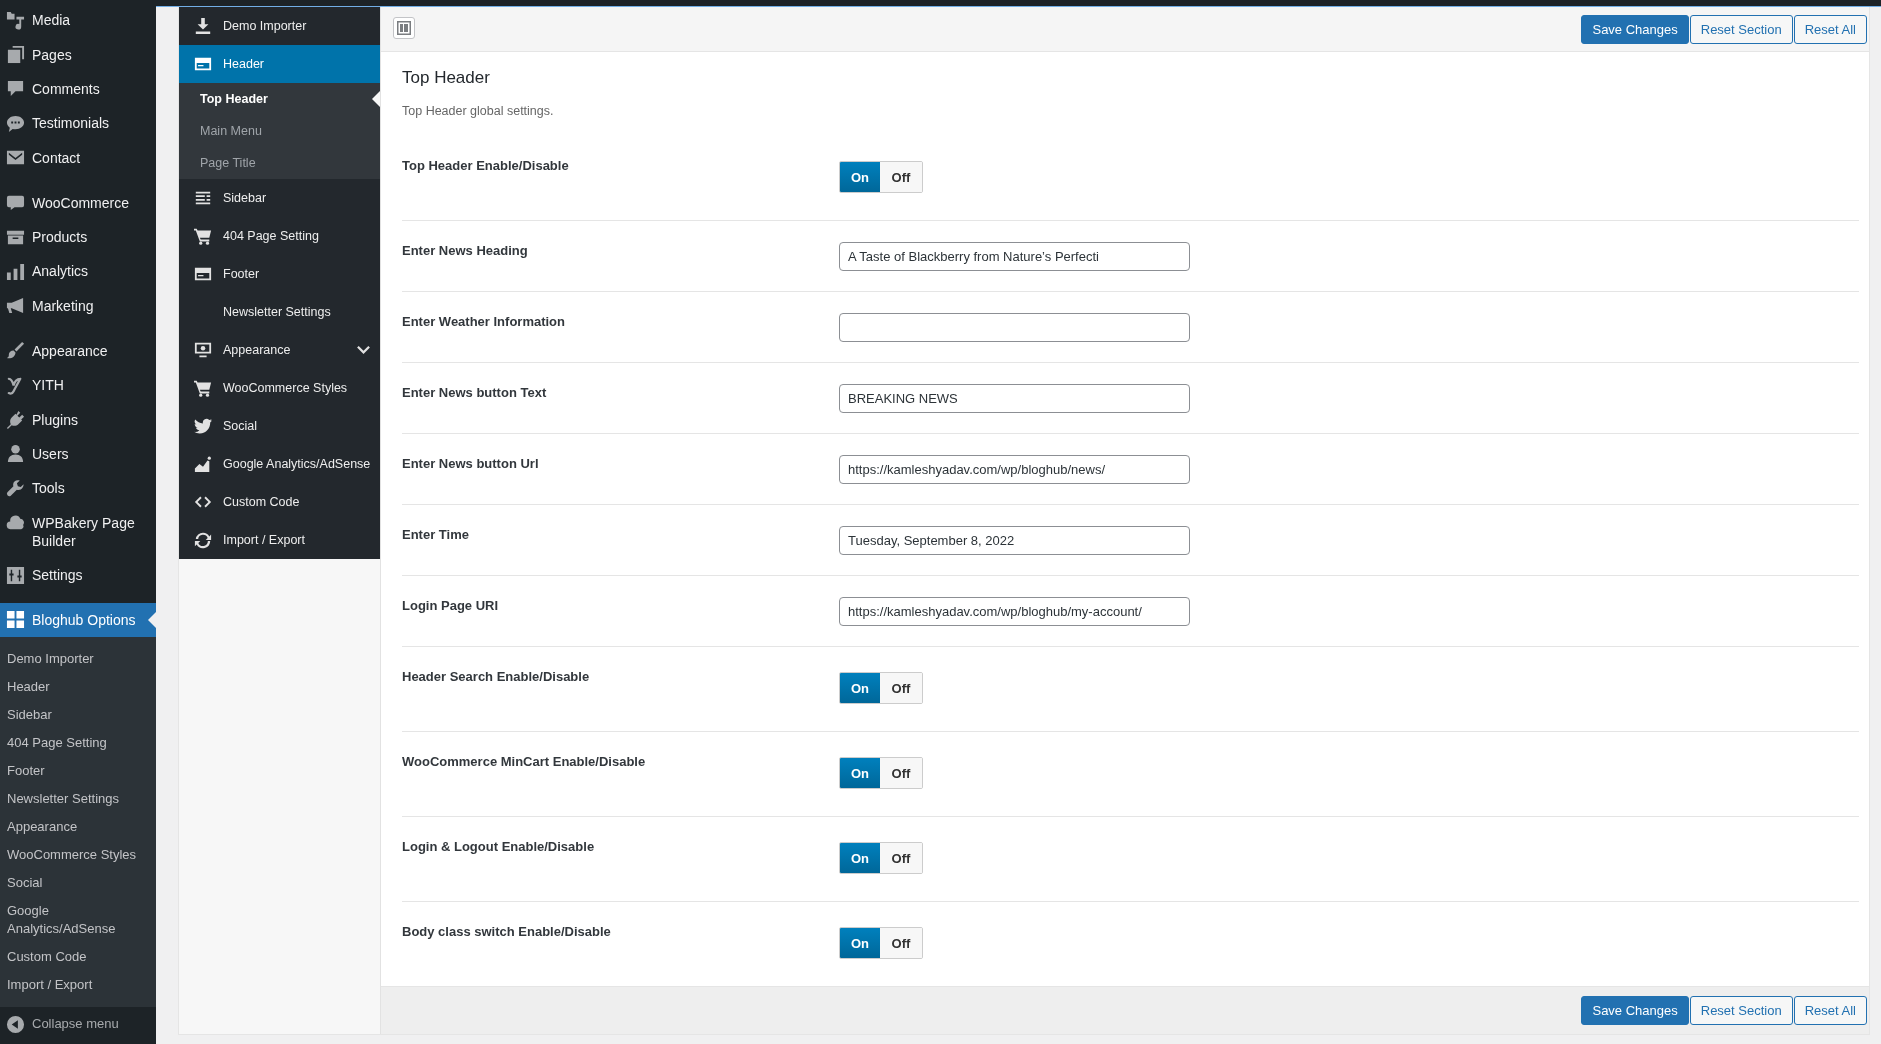 This screenshot has width=1881, height=1044. Describe the element at coordinates (78, 419) in the screenshot. I see `menu-item: Plugins` at that location.